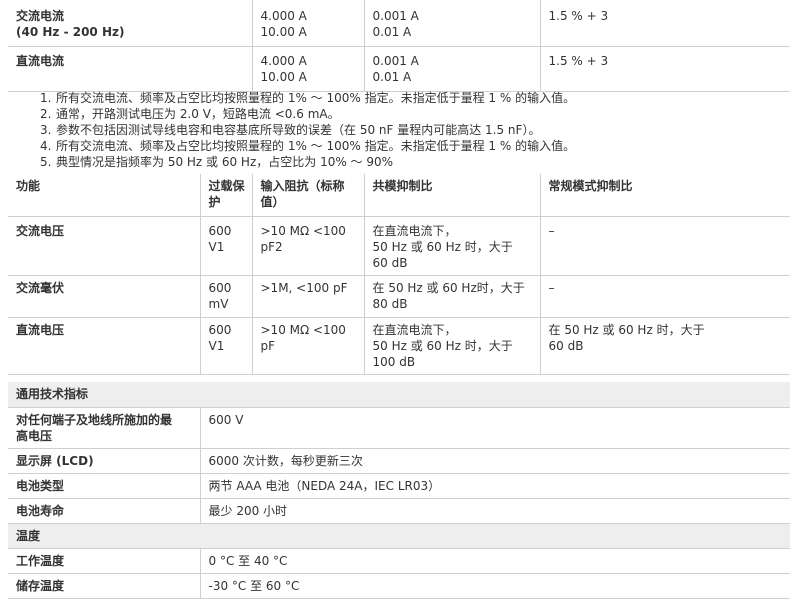 This screenshot has width=790, height=600. I want to click on overload-cell: 600 mV, so click(226, 296).